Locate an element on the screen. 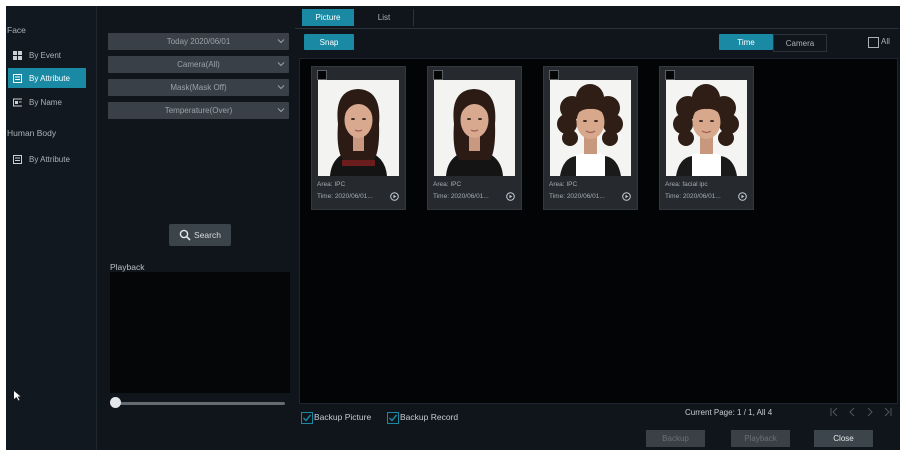  sort-time-button: Time is located at coordinates (746, 42).